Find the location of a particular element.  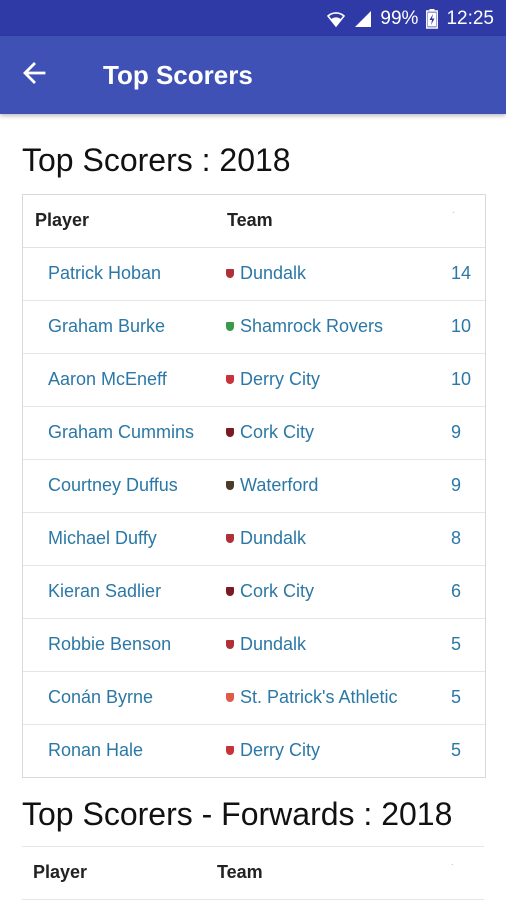

table-header: Player Team · is located at coordinates (254, 221).